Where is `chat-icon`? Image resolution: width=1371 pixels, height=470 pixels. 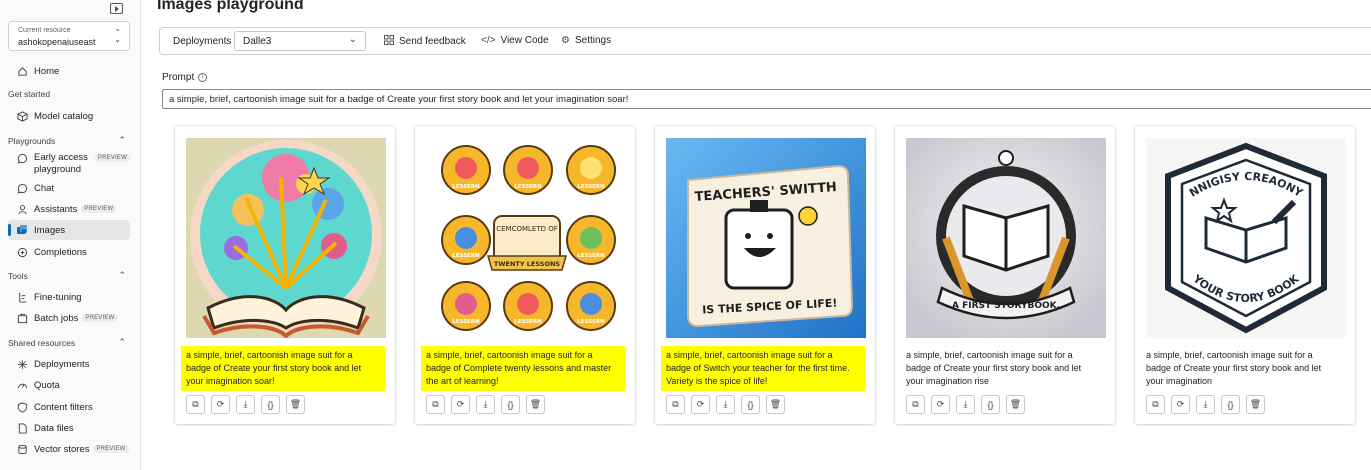 chat-icon is located at coordinates (22, 188).